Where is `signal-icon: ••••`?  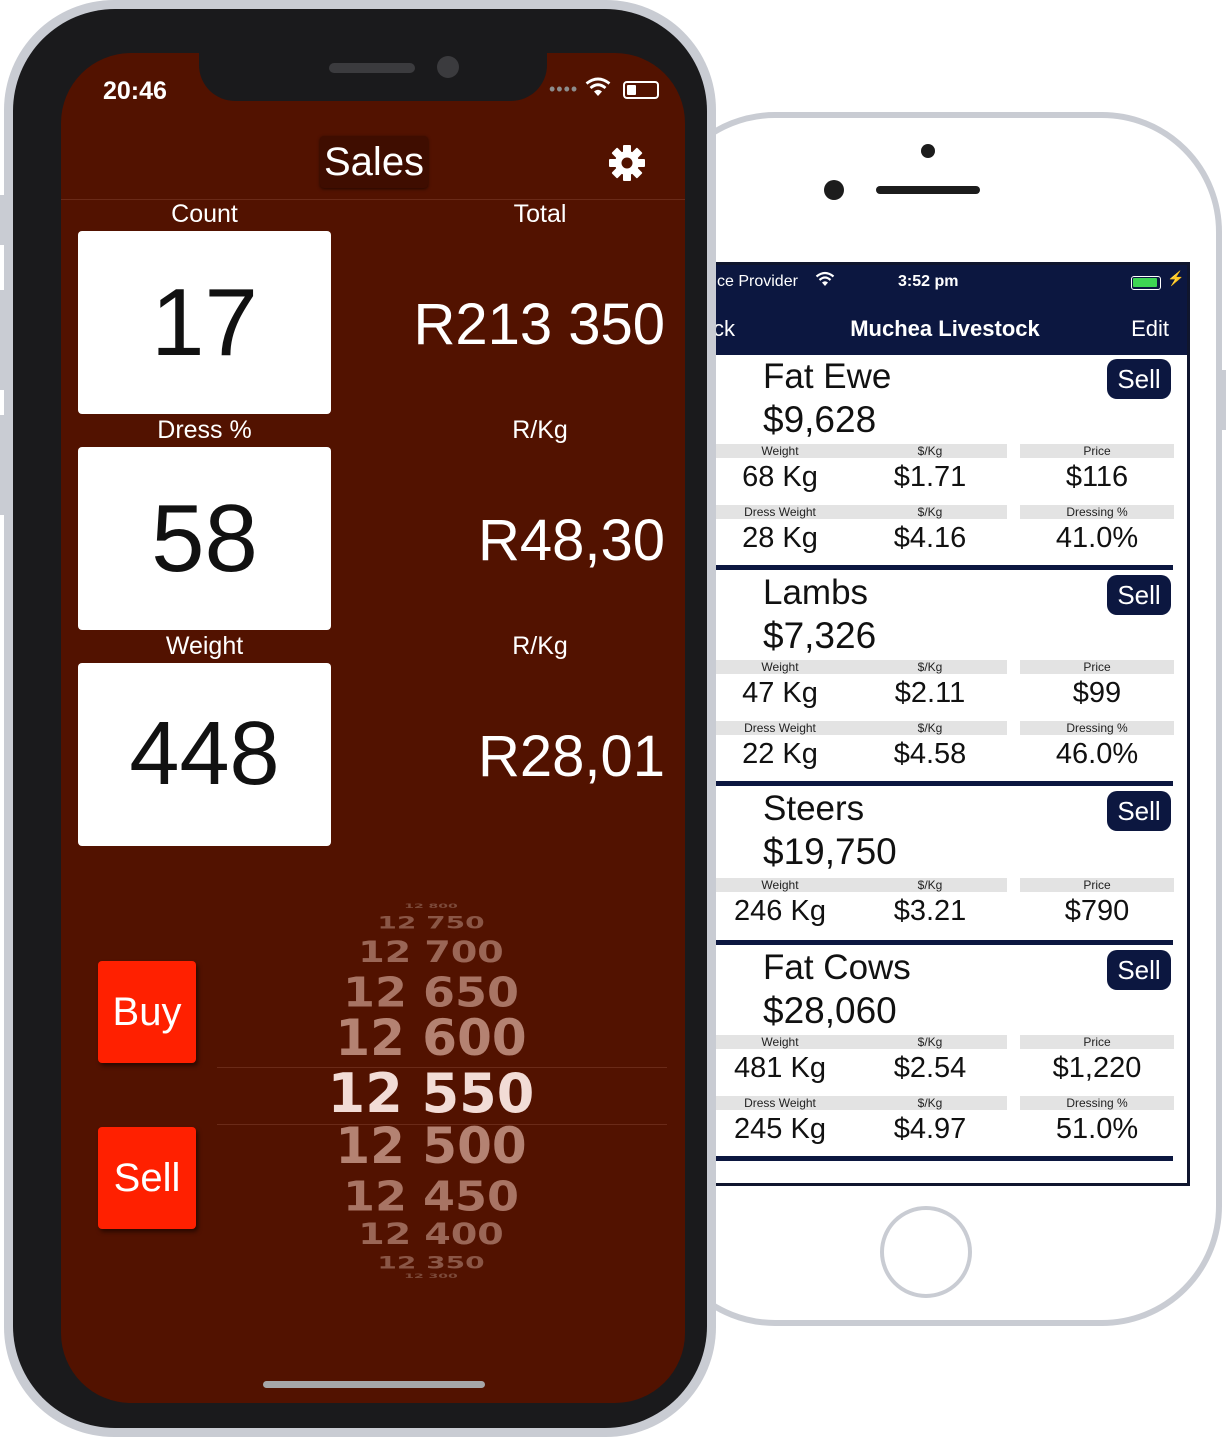 signal-icon: •••• is located at coordinates (564, 89).